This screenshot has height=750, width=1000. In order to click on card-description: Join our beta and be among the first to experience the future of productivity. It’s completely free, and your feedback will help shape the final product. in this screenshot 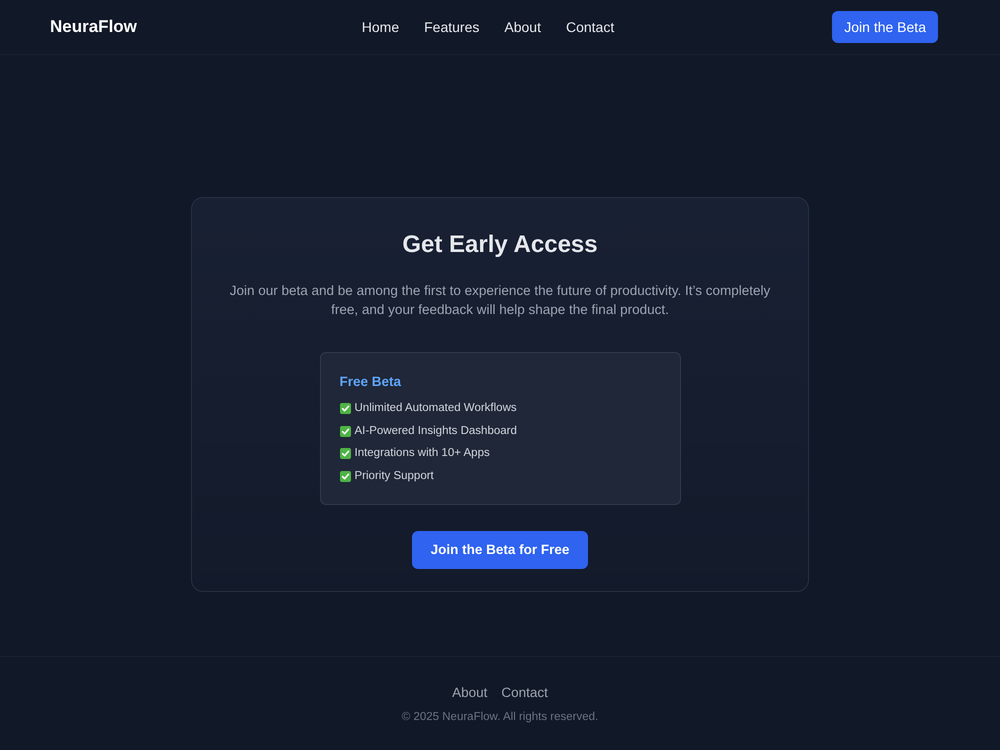, I will do `click(500, 300)`.